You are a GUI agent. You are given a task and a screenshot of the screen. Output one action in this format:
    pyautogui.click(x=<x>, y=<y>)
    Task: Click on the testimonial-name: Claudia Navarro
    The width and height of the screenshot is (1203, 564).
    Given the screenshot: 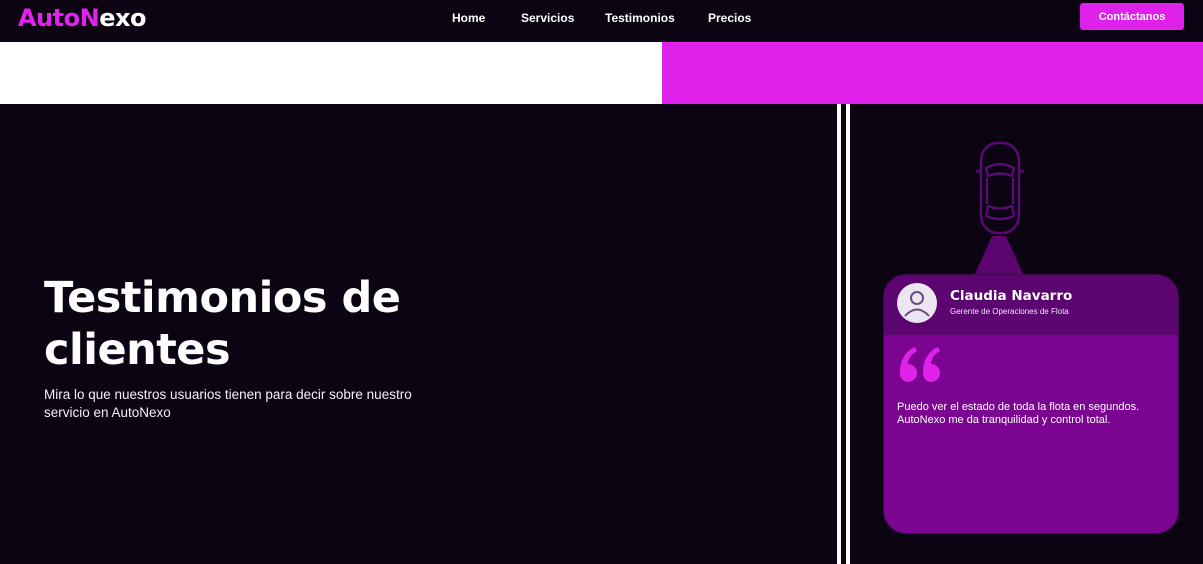 What is the action you would take?
    pyautogui.click(x=1011, y=296)
    